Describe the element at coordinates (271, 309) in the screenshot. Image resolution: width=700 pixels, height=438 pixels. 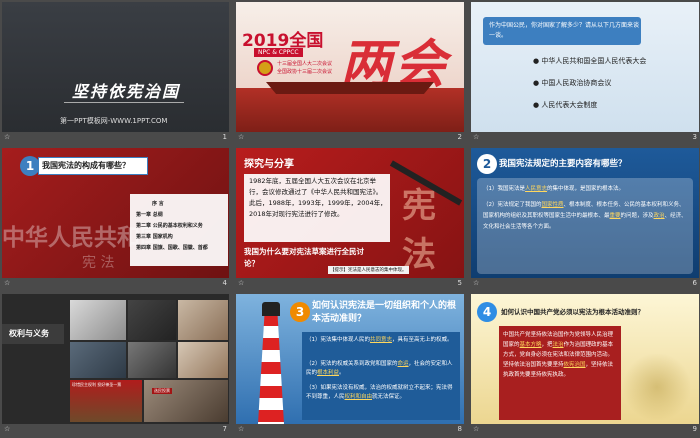
I see `lighthouse-top` at that location.